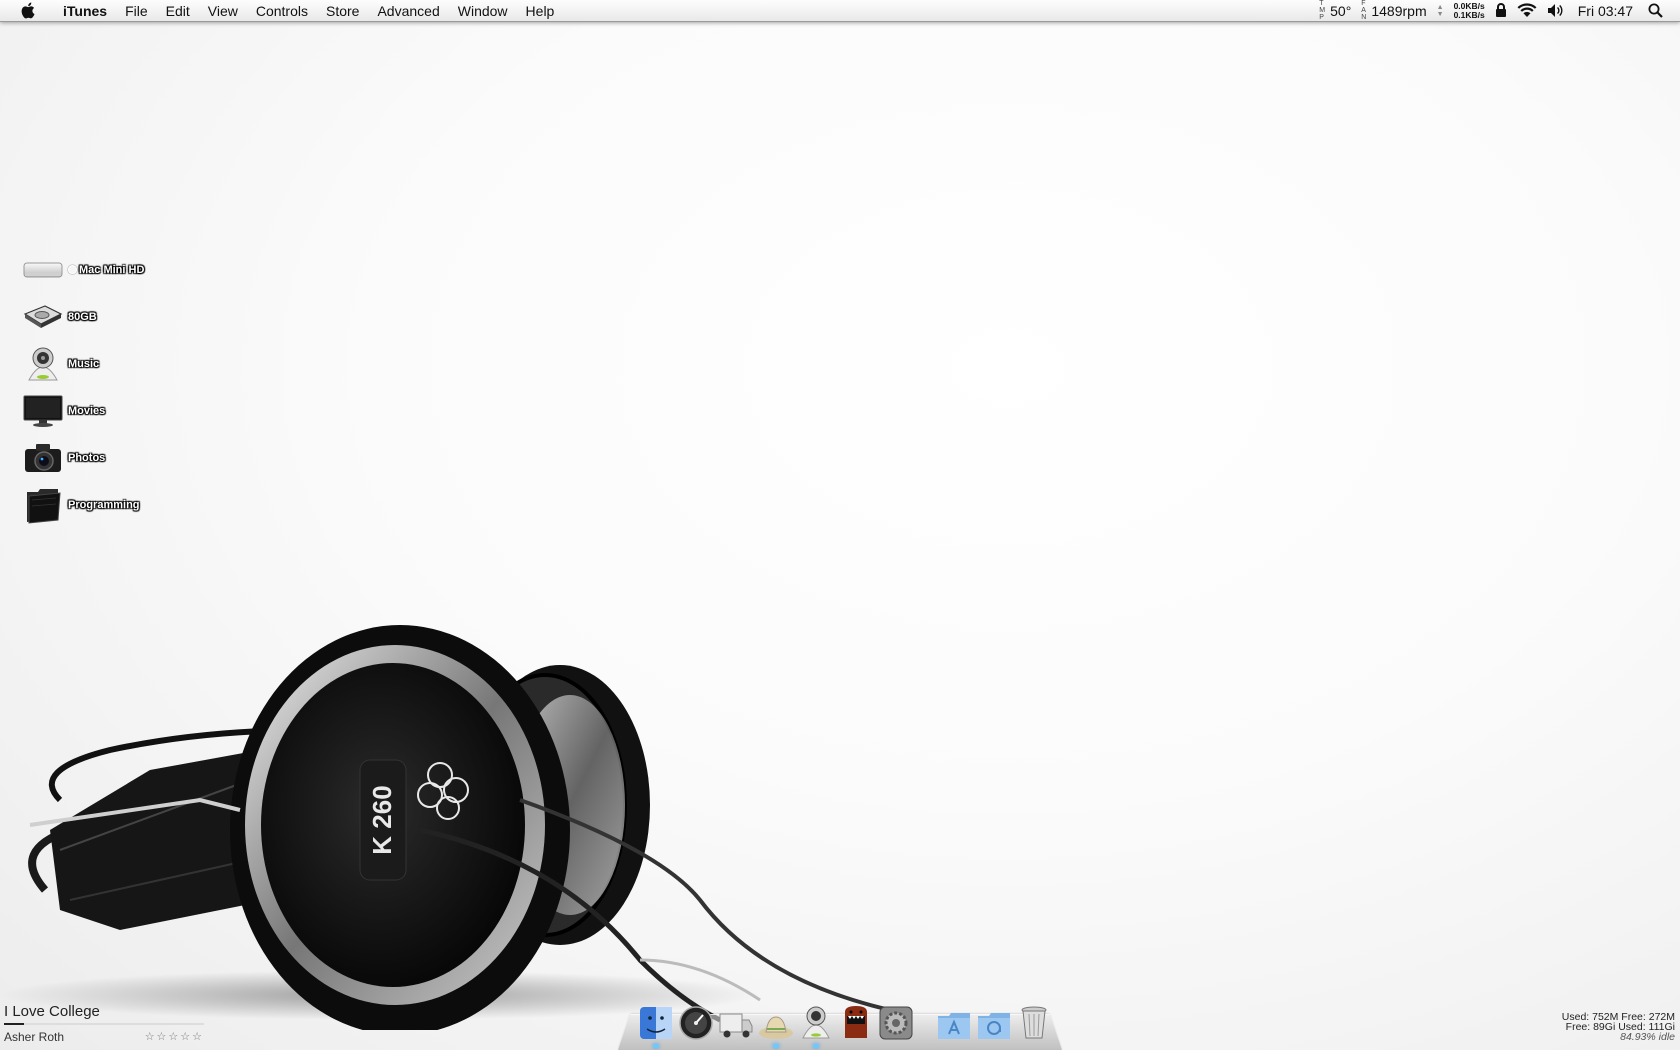 Image resolution: width=1680 pixels, height=1050 pixels. What do you see at coordinates (1440, 10) in the screenshot?
I see `network-arrows-icon: ▲ ▼` at bounding box center [1440, 10].